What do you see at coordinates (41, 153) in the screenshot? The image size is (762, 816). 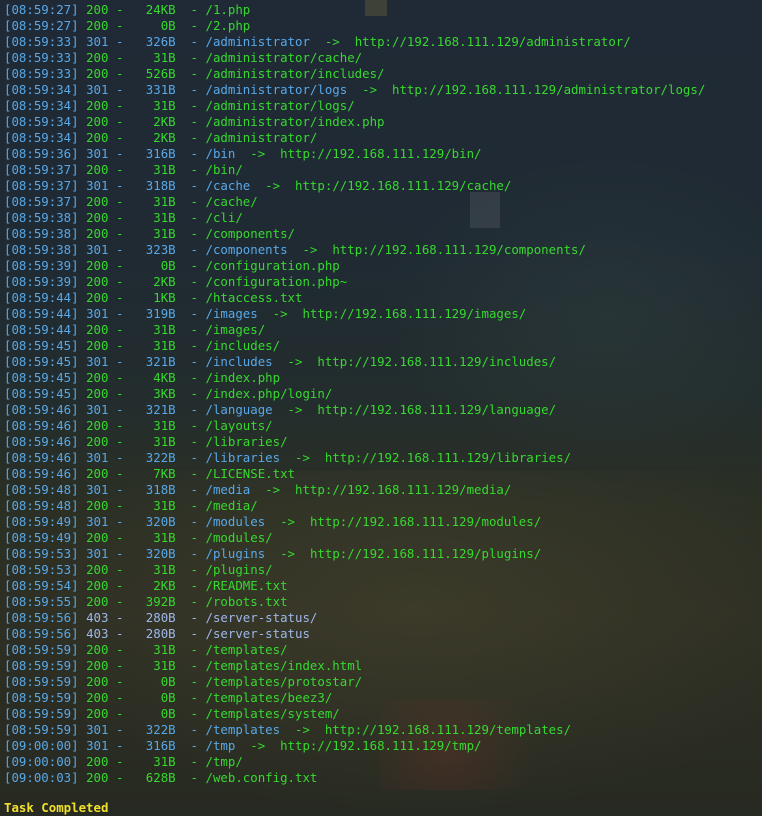 I see `timestamp: [08:59:36]` at bounding box center [41, 153].